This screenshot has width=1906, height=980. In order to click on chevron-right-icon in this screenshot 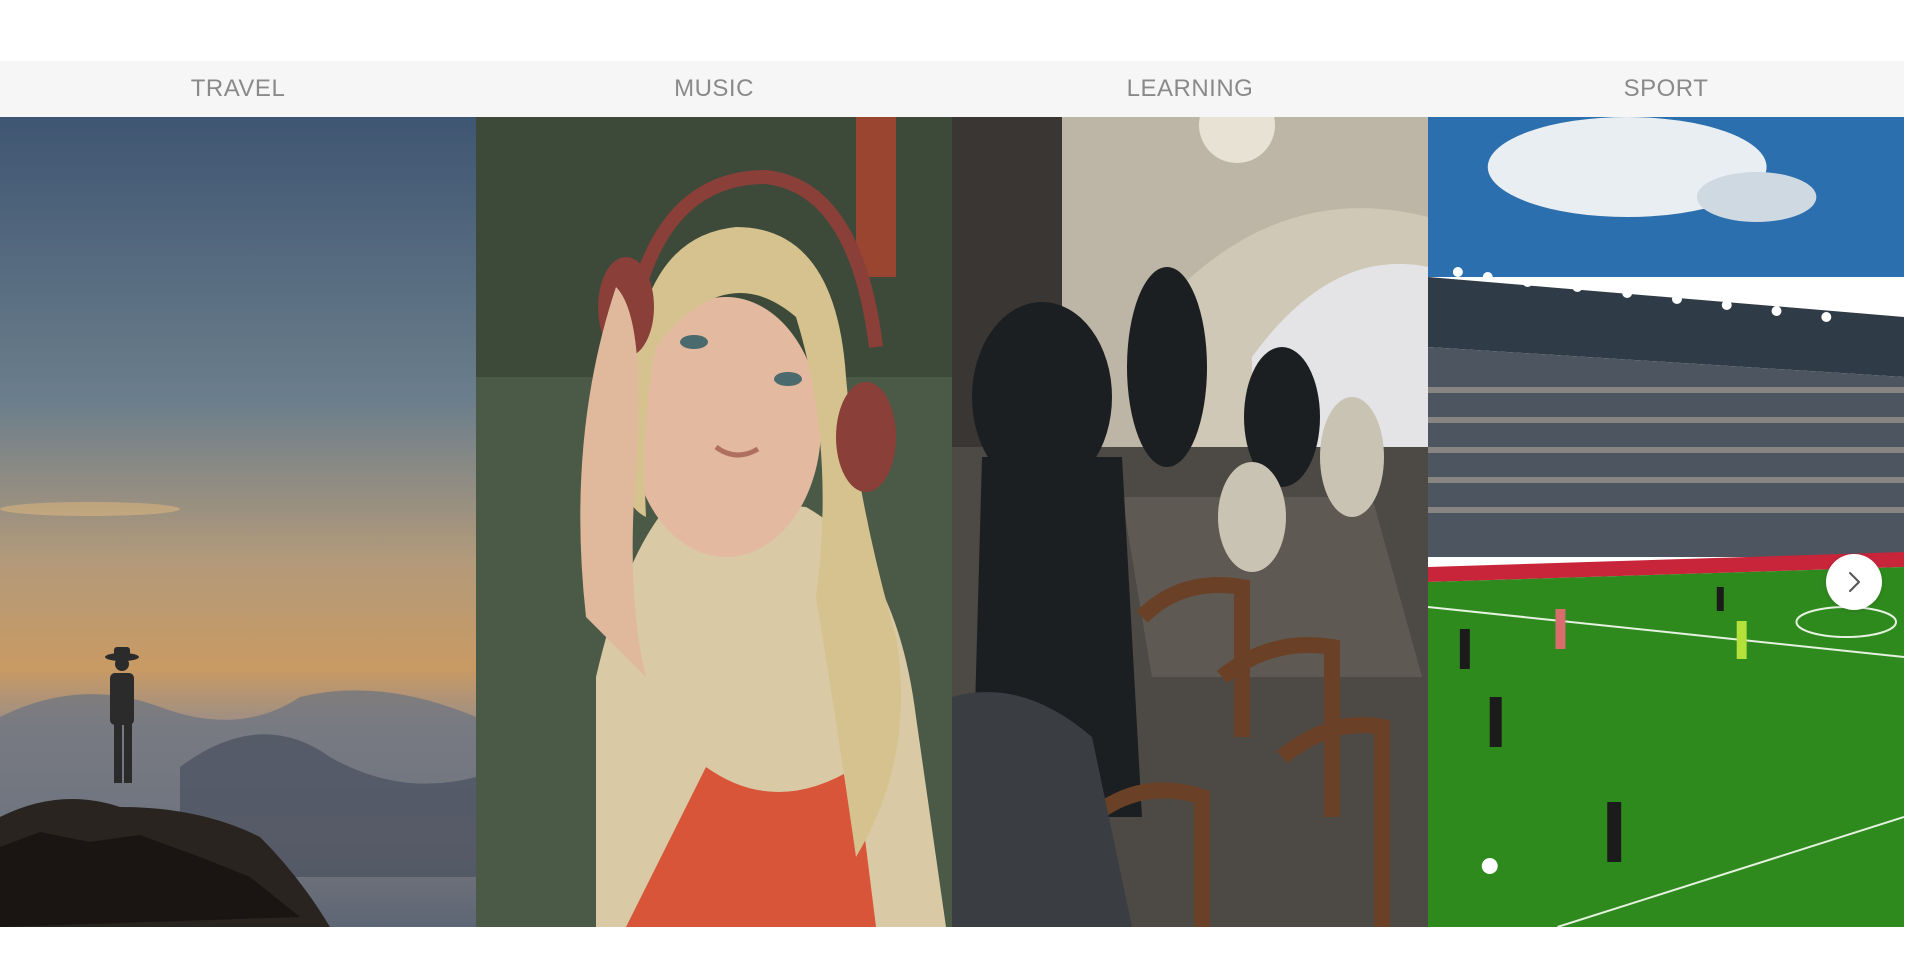, I will do `click(1854, 582)`.